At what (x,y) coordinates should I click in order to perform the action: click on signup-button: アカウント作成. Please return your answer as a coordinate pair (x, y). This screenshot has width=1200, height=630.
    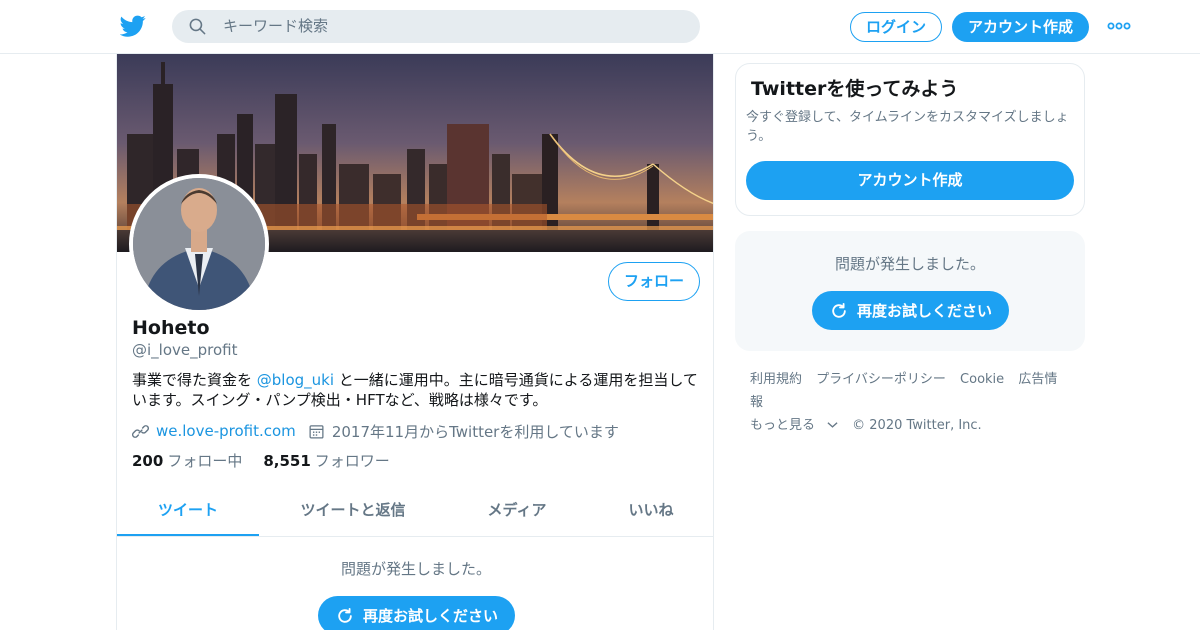
    Looking at the image, I should click on (1020, 27).